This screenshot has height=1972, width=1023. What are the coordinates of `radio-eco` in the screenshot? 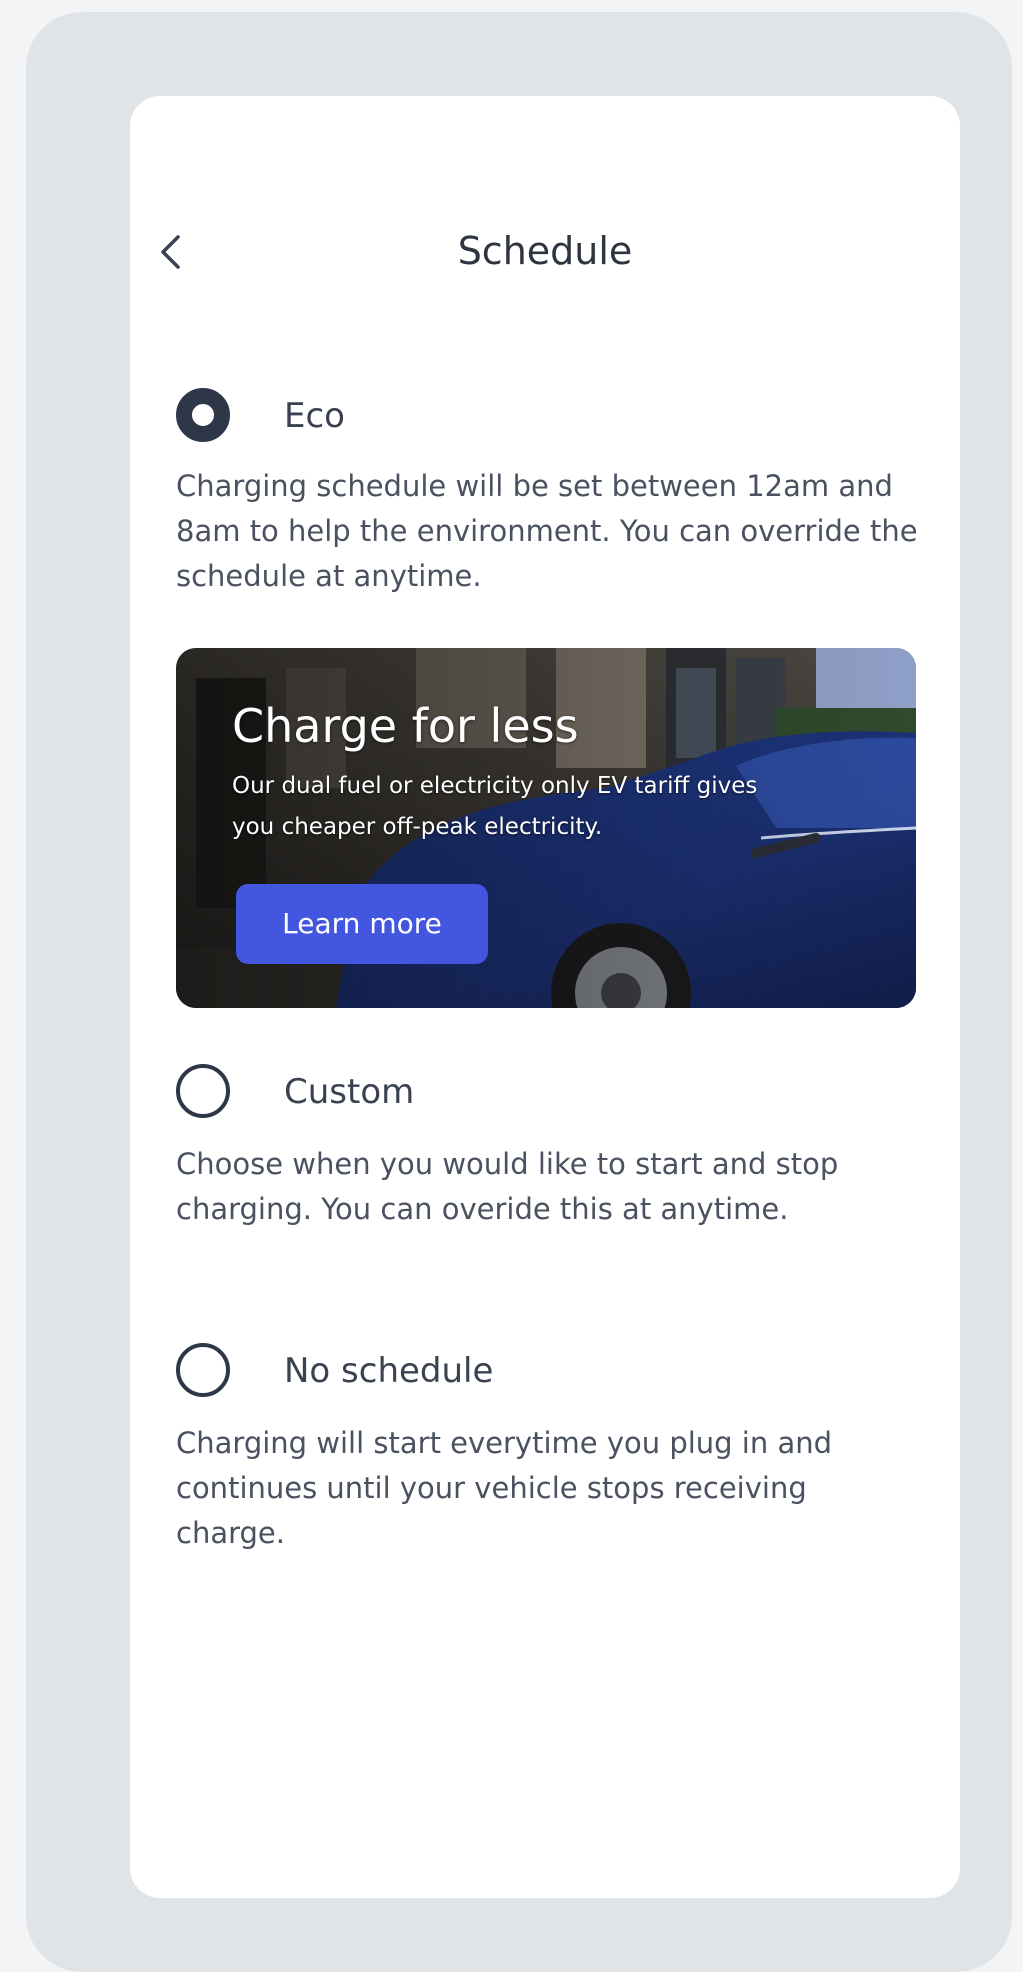 It's located at (203, 415).